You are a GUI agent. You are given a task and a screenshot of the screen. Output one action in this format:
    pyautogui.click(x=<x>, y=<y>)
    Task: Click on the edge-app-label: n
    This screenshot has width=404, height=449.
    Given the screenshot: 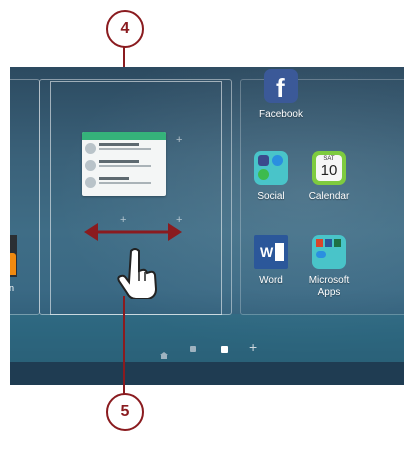 What is the action you would take?
    pyautogui.click(x=12, y=288)
    